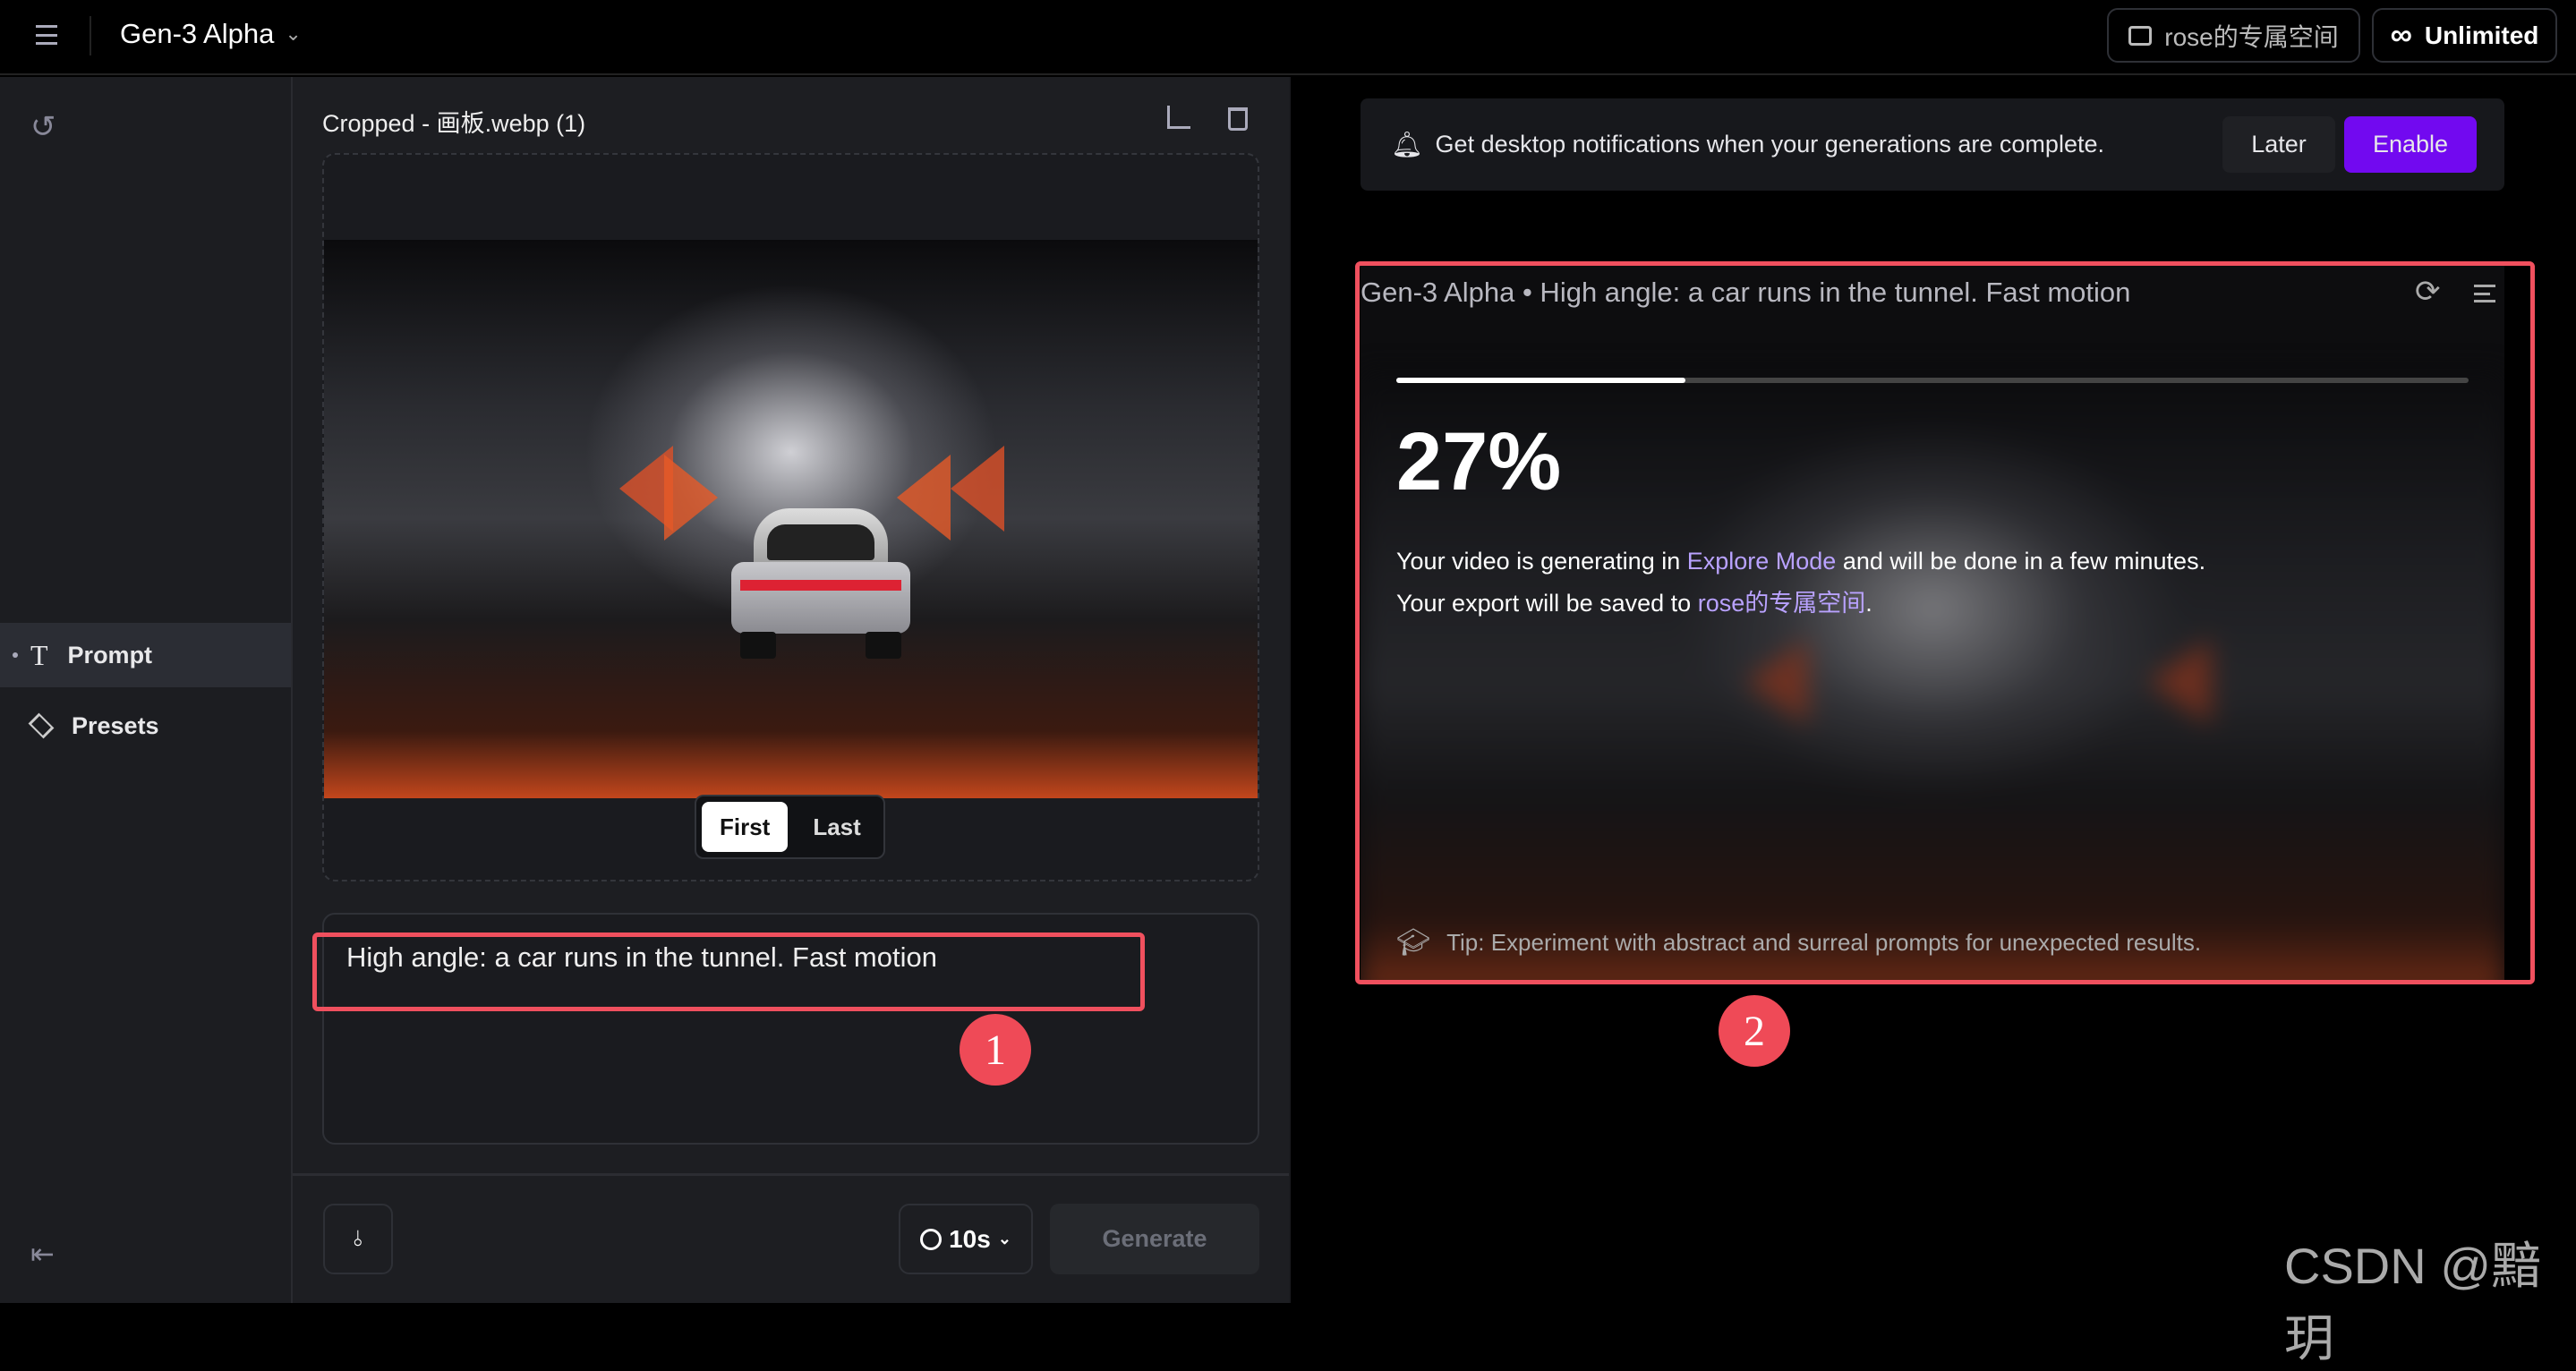 This screenshot has width=2576, height=1371. I want to click on model-selector: Gen-3 Alpha ⌄, so click(211, 34).